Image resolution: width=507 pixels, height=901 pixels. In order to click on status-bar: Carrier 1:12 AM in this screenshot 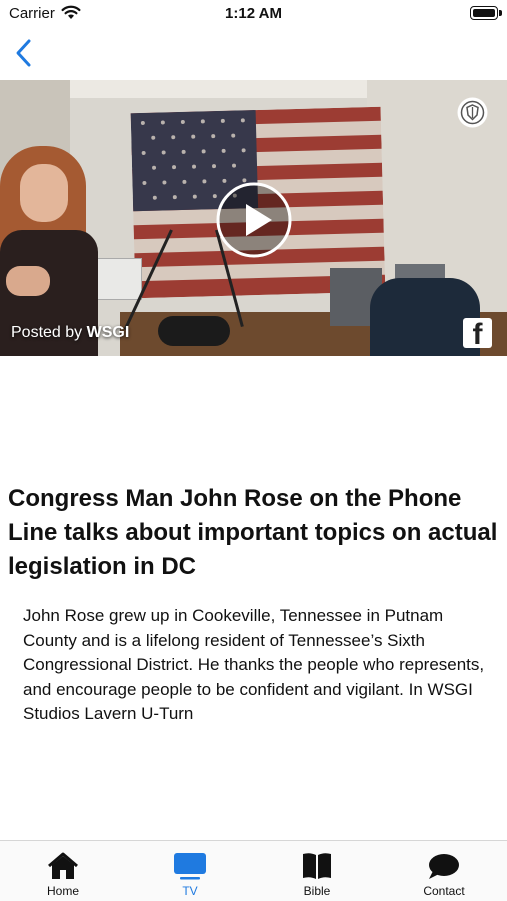, I will do `click(253, 15)`.